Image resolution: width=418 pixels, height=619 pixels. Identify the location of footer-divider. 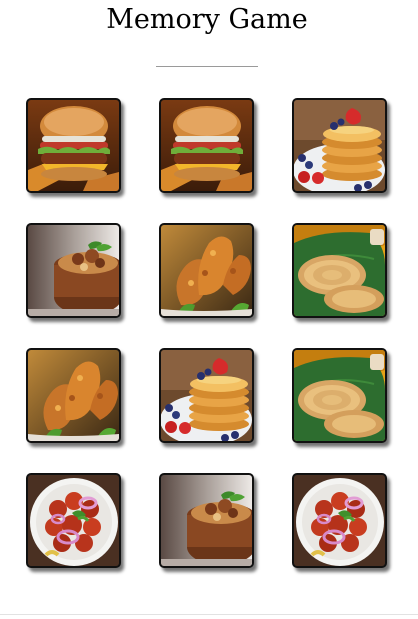
(209, 614).